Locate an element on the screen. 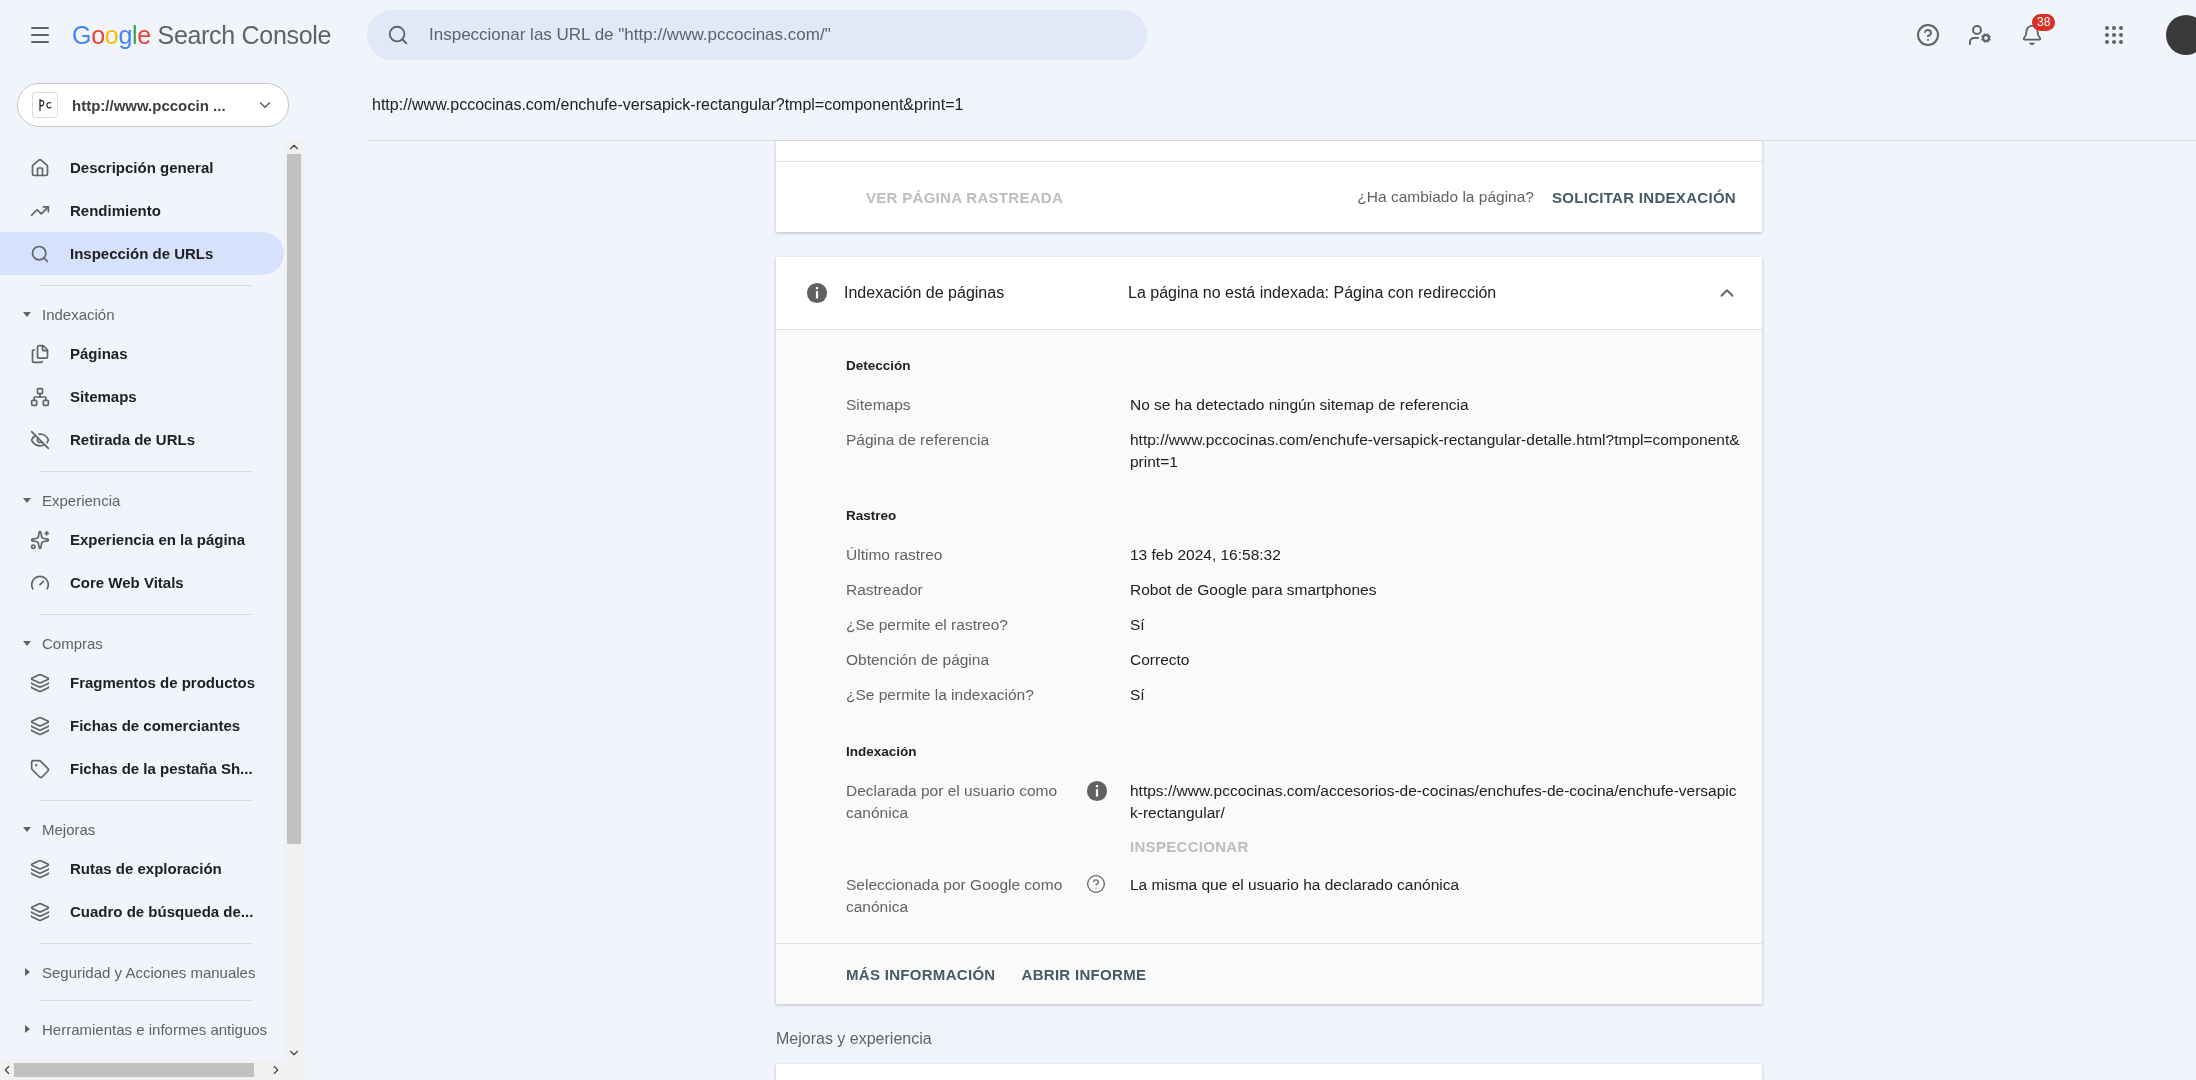 The image size is (2196, 1080). site-favicon-icon is located at coordinates (45, 105).